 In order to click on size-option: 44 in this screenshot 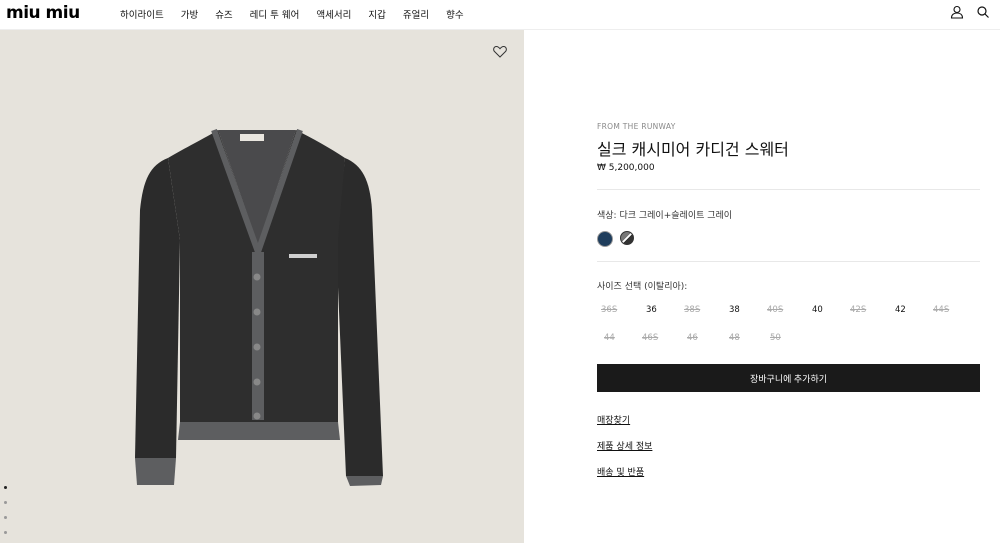, I will do `click(609, 338)`.